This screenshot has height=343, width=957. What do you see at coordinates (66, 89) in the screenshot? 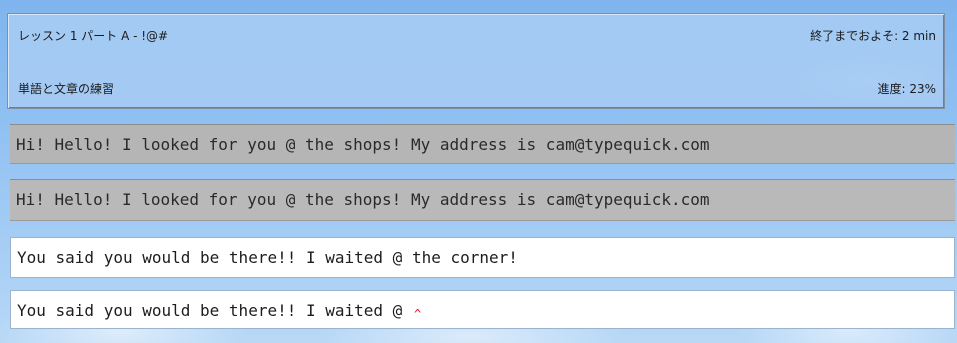
I see `practice-type-label: 単語と文章の練習` at bounding box center [66, 89].